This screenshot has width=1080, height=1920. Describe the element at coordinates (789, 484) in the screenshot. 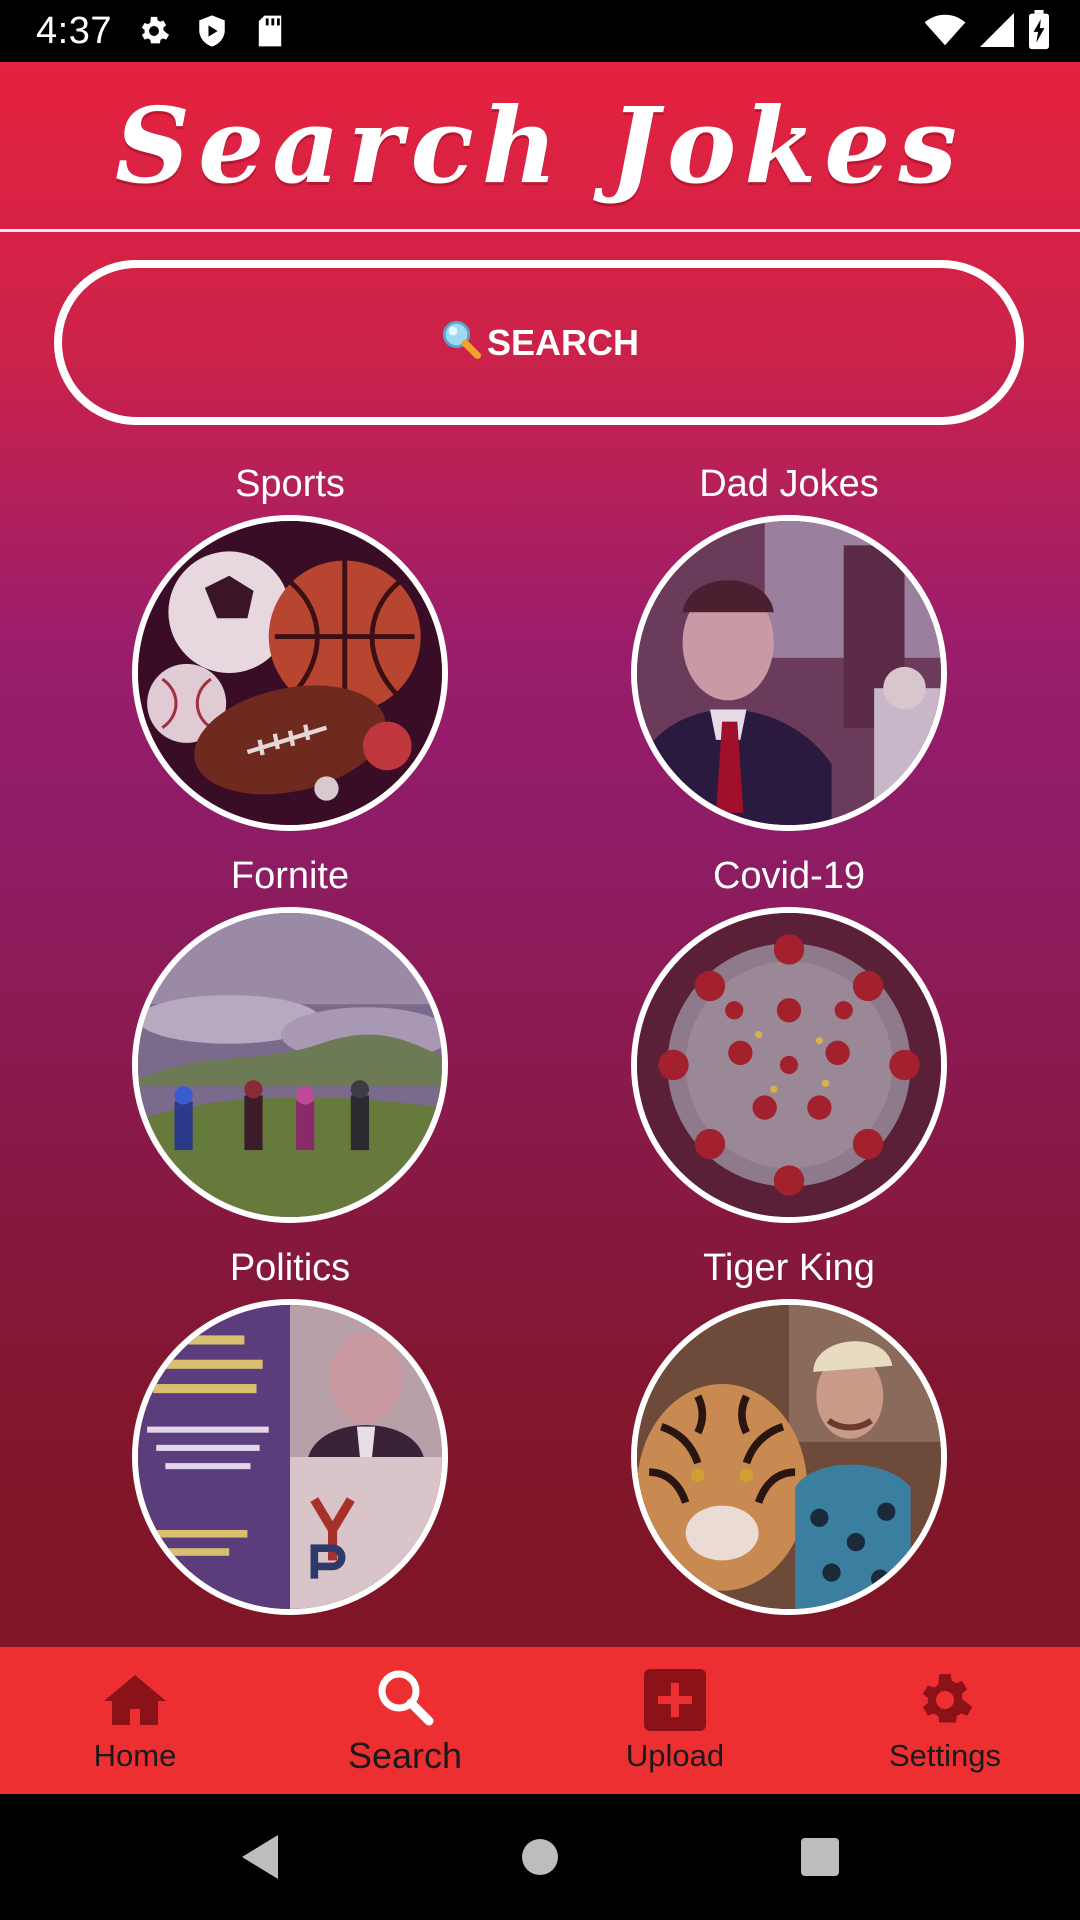

I see `category-label: Dad Jokes` at that location.